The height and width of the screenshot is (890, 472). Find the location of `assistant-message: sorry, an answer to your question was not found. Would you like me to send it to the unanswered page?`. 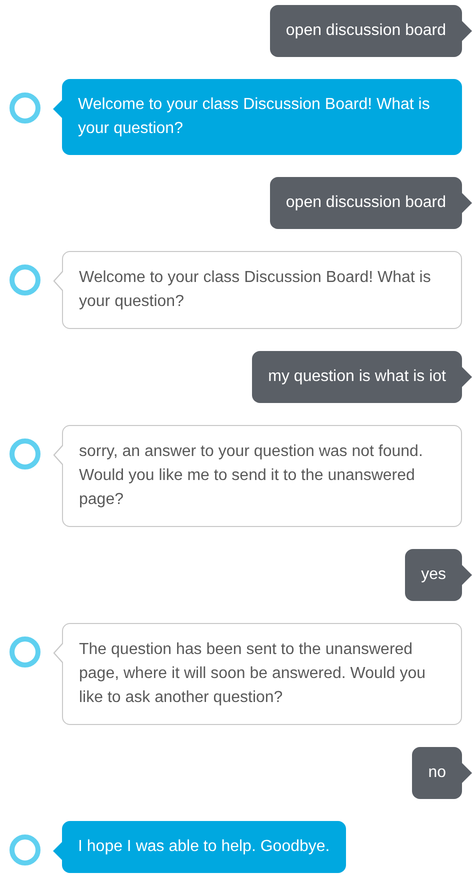

assistant-message: sorry, an answer to your question was not found. Would you like me to send it to the unanswered page? is located at coordinates (262, 476).